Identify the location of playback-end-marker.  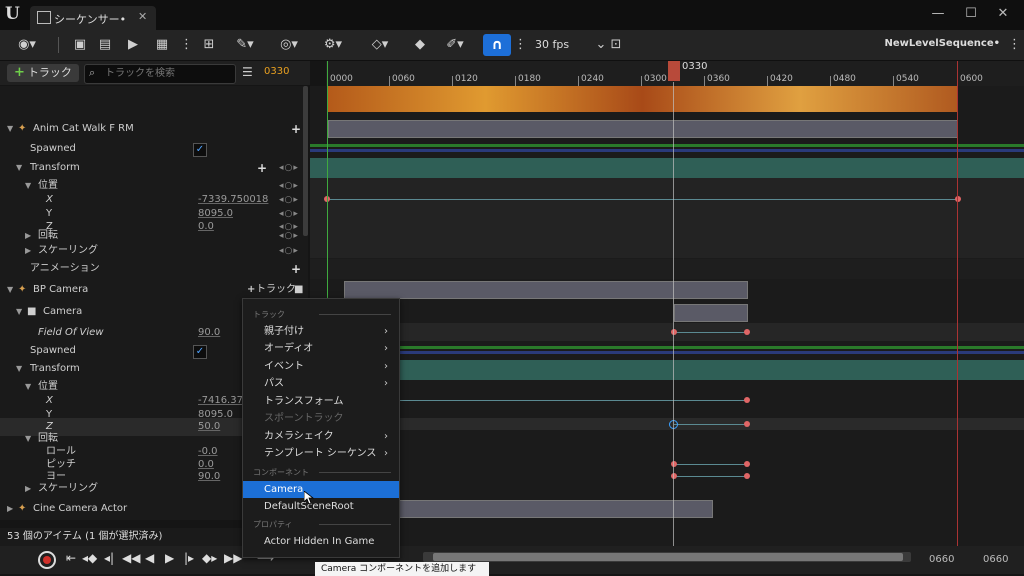
(957, 304).